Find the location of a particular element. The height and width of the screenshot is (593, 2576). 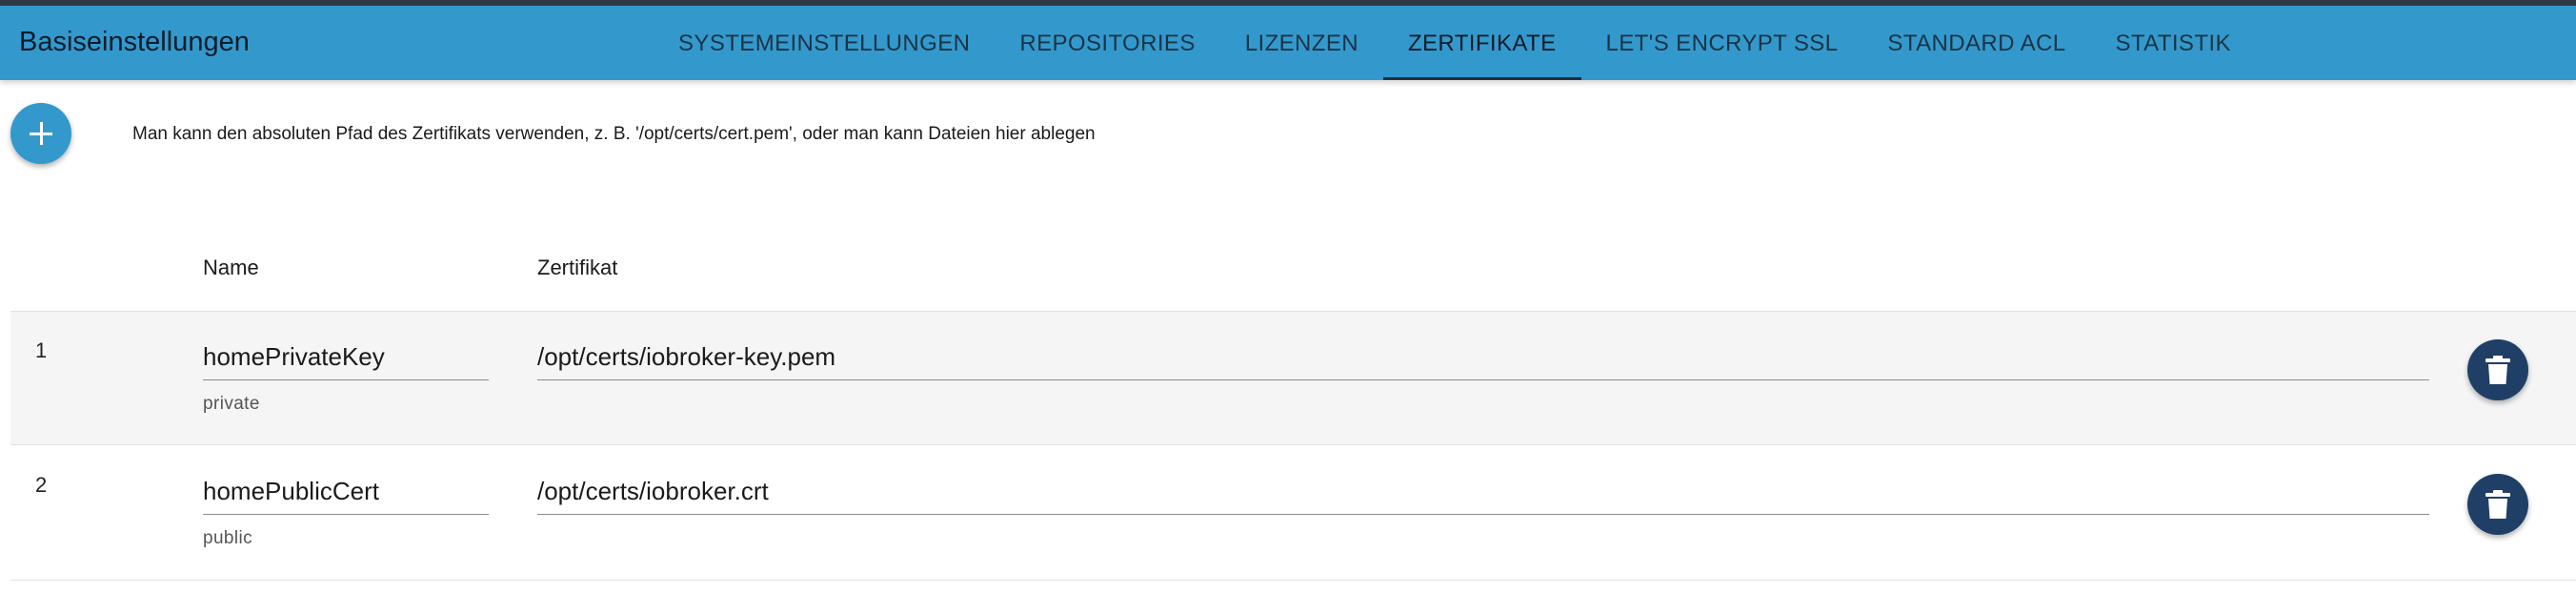

certificate-type-label: private is located at coordinates (231, 404).